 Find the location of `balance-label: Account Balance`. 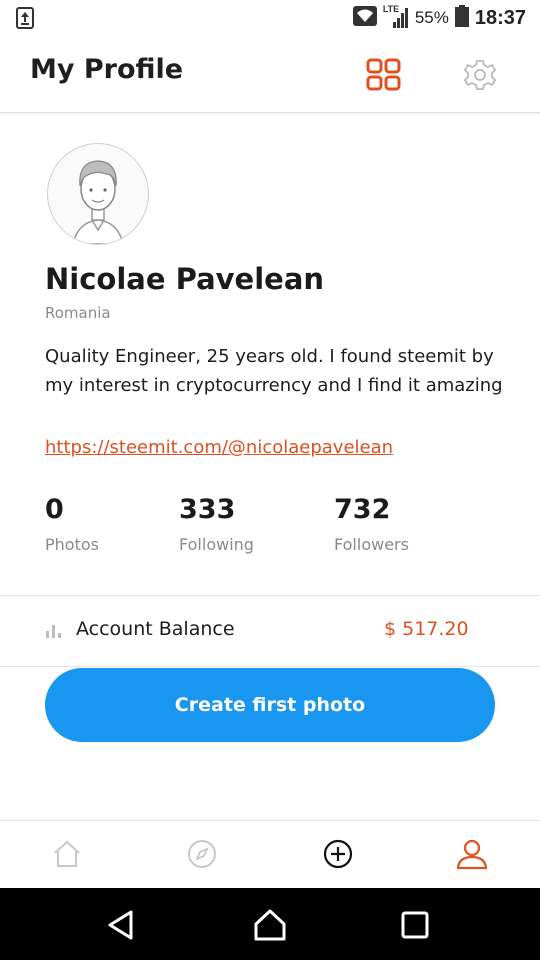

balance-label: Account Balance is located at coordinates (155, 629).